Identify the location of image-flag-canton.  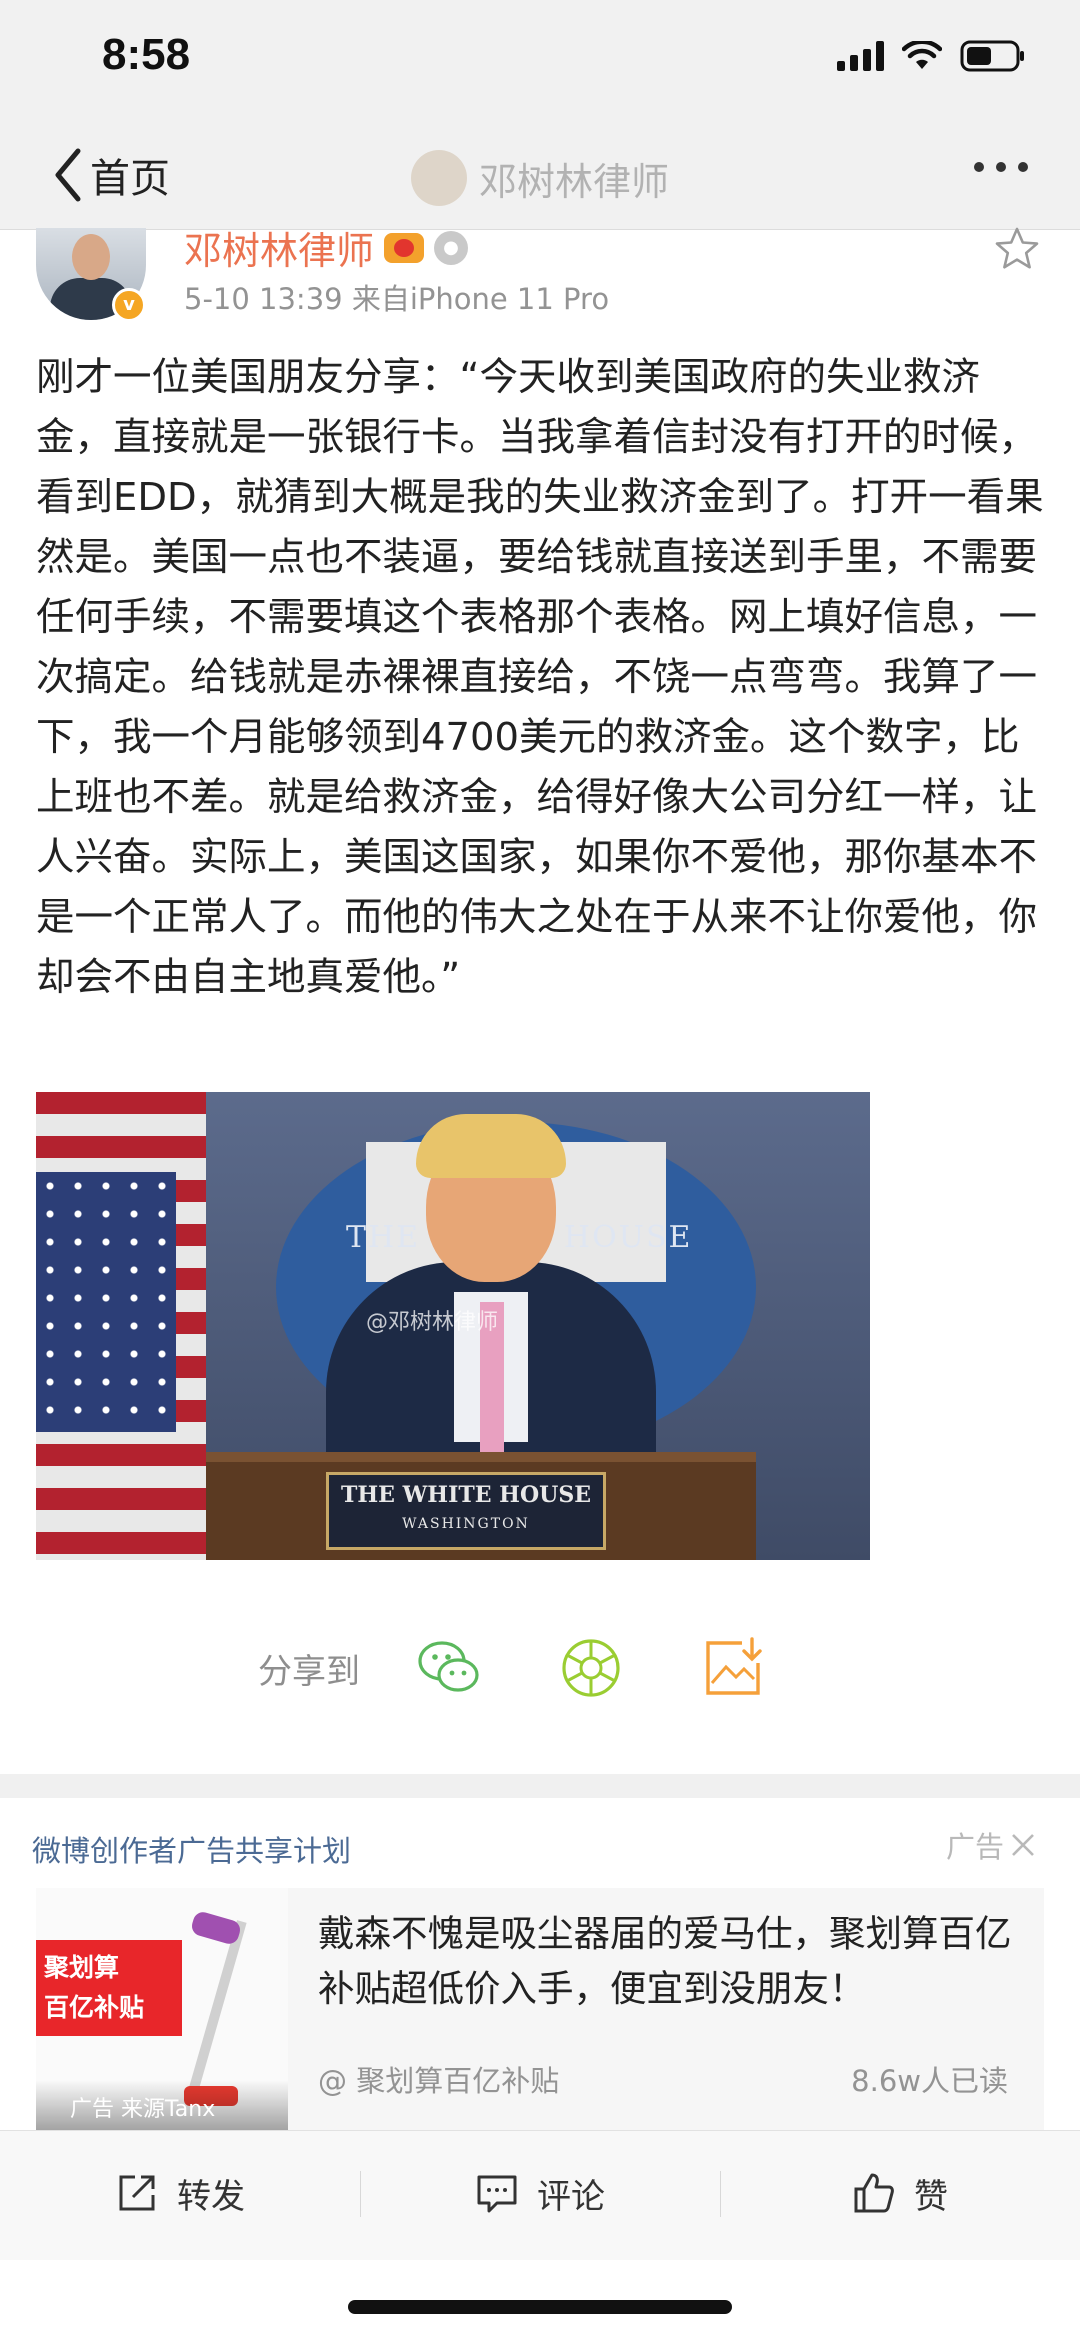
(106, 1302).